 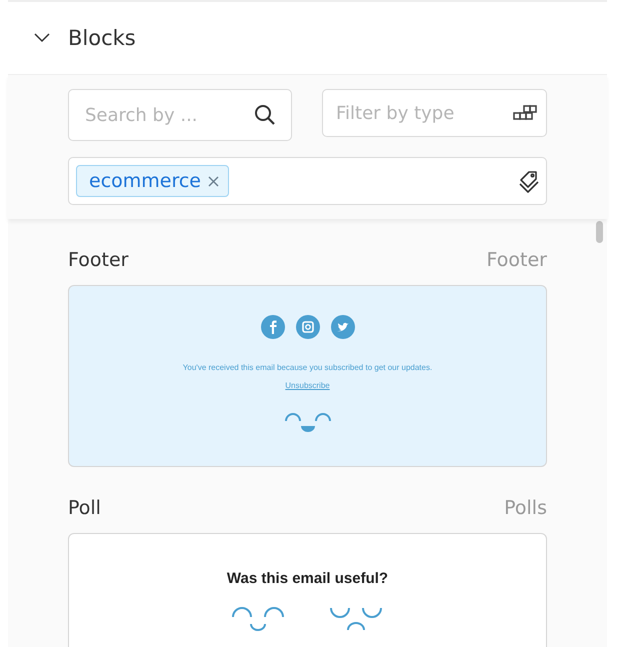 What do you see at coordinates (42, 38) in the screenshot?
I see `chevron-icon` at bounding box center [42, 38].